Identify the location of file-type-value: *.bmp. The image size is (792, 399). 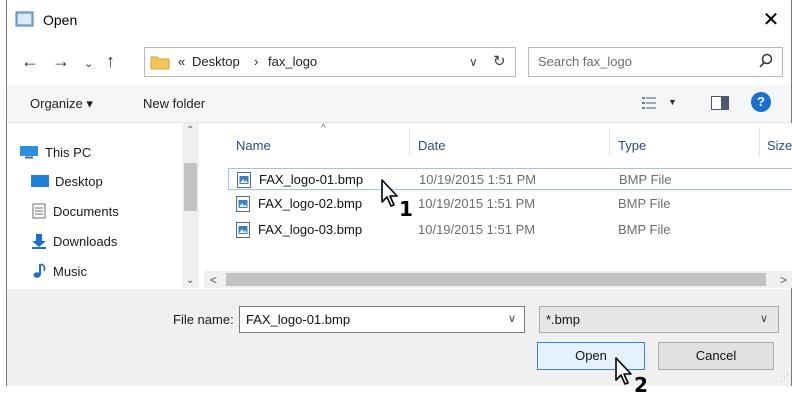
(563, 319).